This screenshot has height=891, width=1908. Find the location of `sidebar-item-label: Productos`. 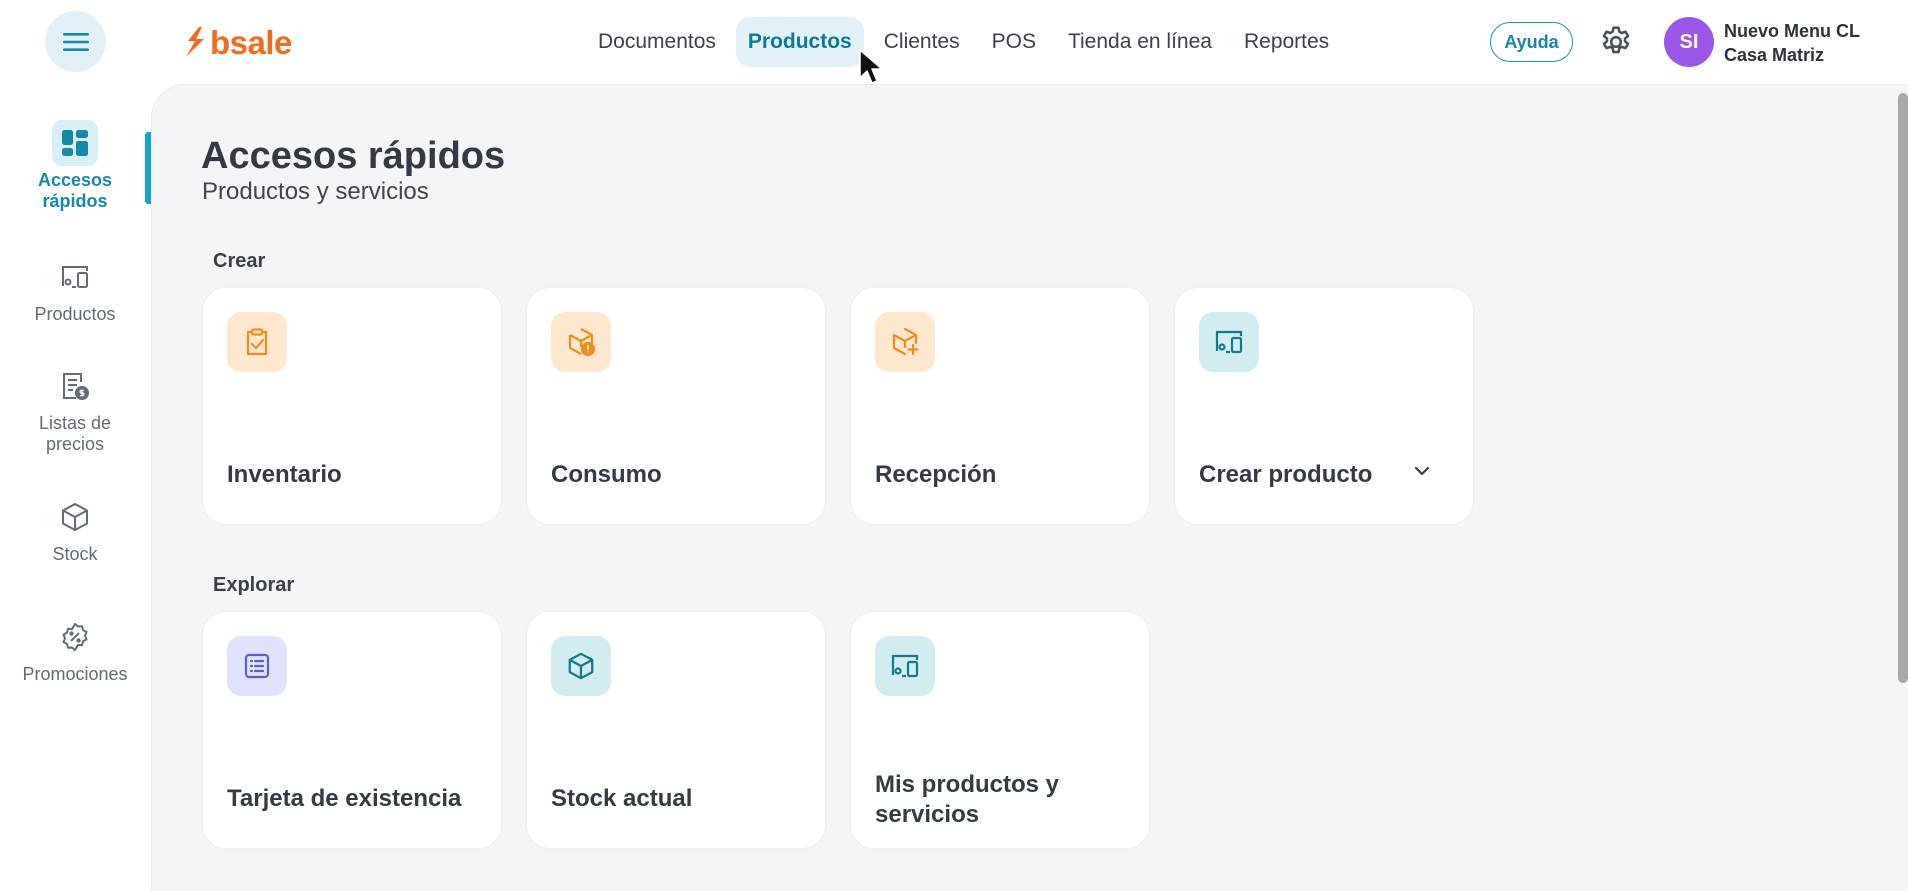

sidebar-item-label: Productos is located at coordinates (75, 314).